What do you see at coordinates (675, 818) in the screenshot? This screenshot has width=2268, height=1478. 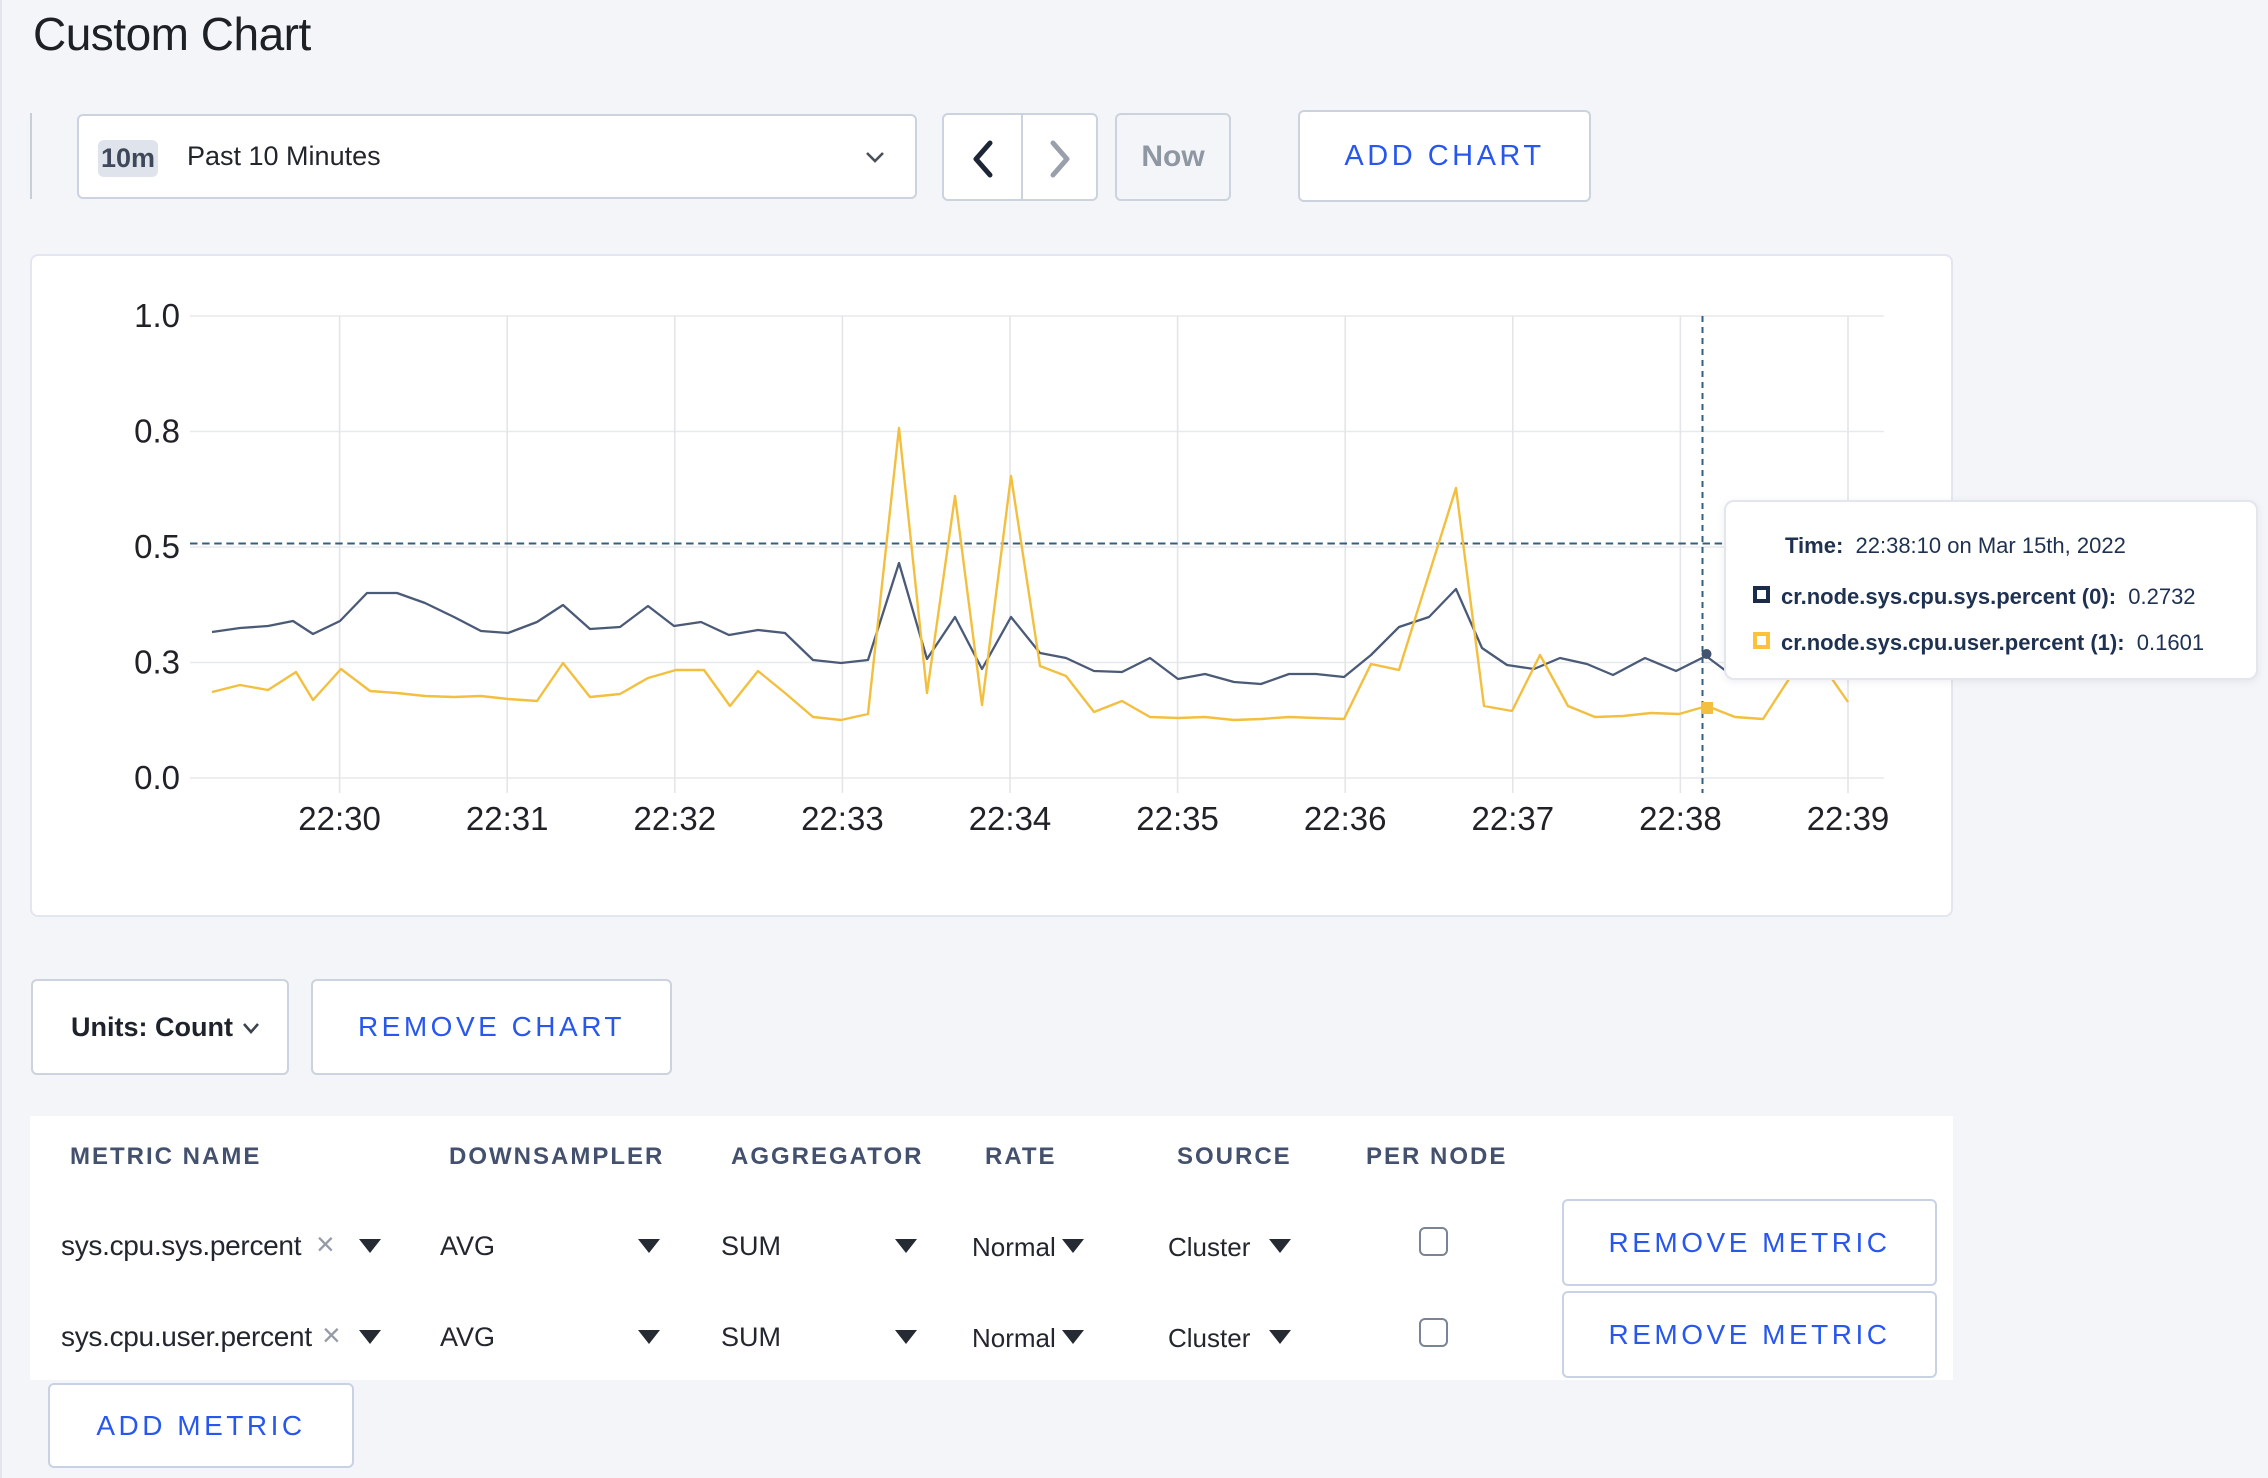 I see `svg-text: 22:32` at bounding box center [675, 818].